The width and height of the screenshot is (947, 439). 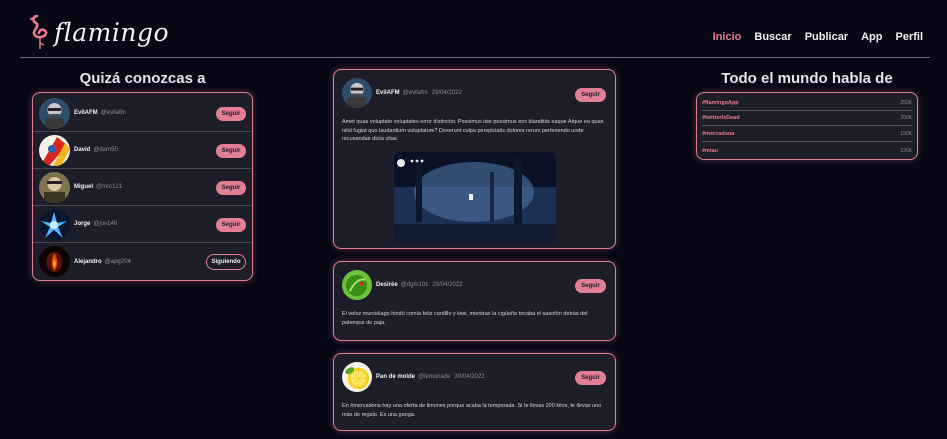 What do you see at coordinates (142, 224) in the screenshot?
I see `suggestion-row: Jorge @jov148 Seguir` at bounding box center [142, 224].